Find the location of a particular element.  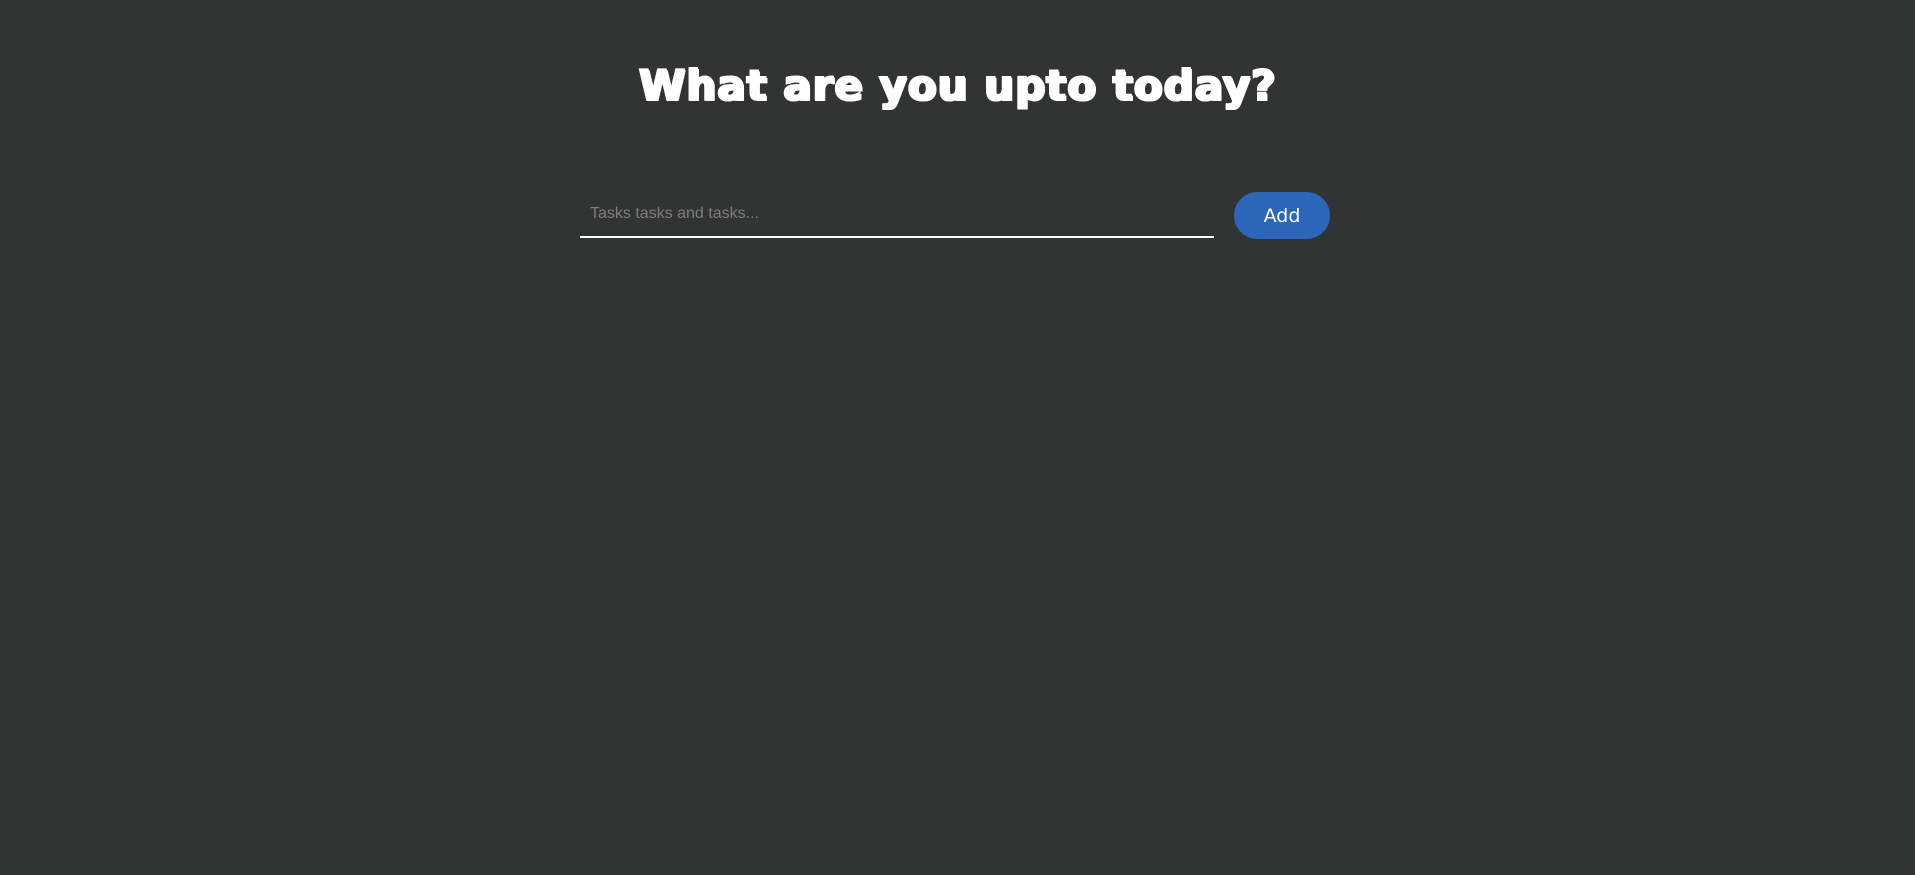

task-input is located at coordinates (897, 215).